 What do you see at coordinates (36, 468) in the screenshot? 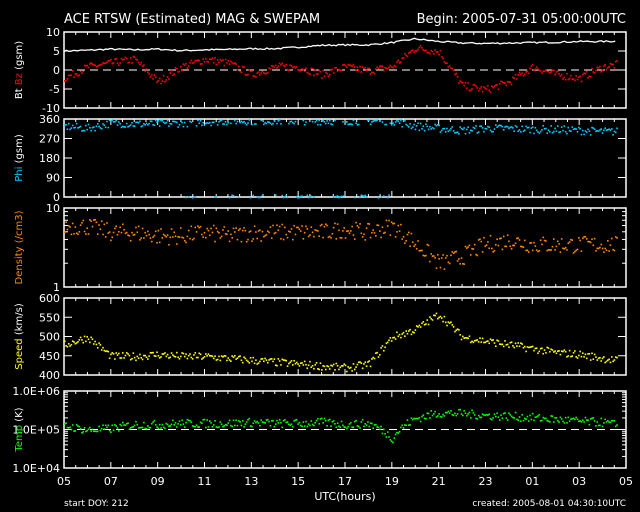
I see `y-tick-label: 1.0E+04` at bounding box center [36, 468].